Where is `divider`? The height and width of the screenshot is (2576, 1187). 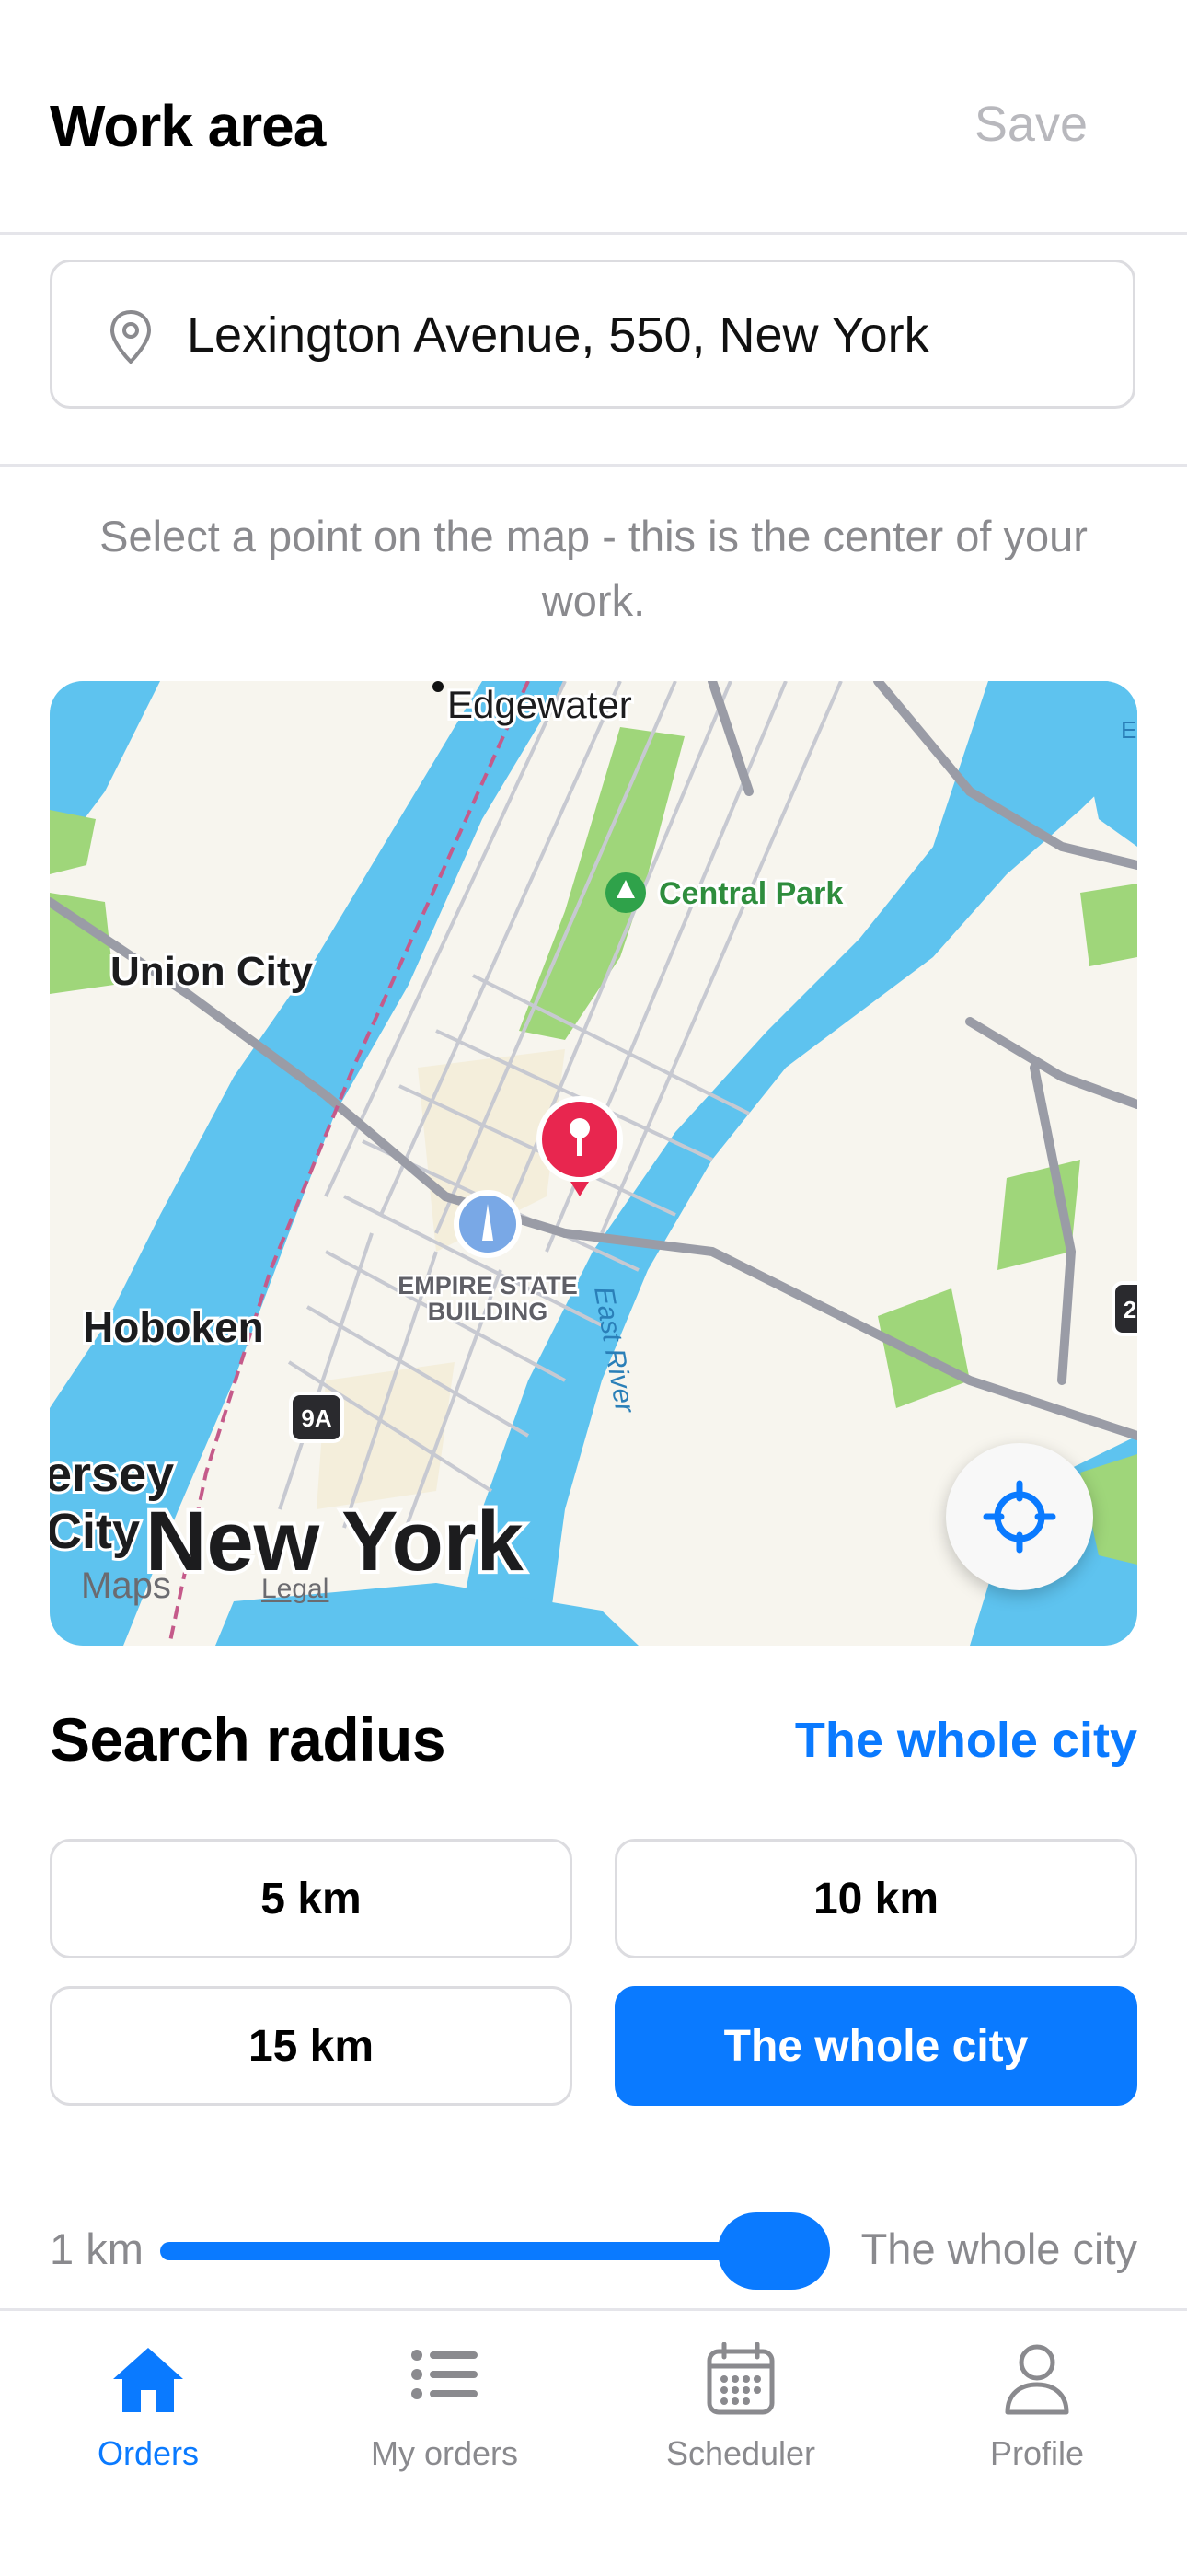 divider is located at coordinates (593, 466).